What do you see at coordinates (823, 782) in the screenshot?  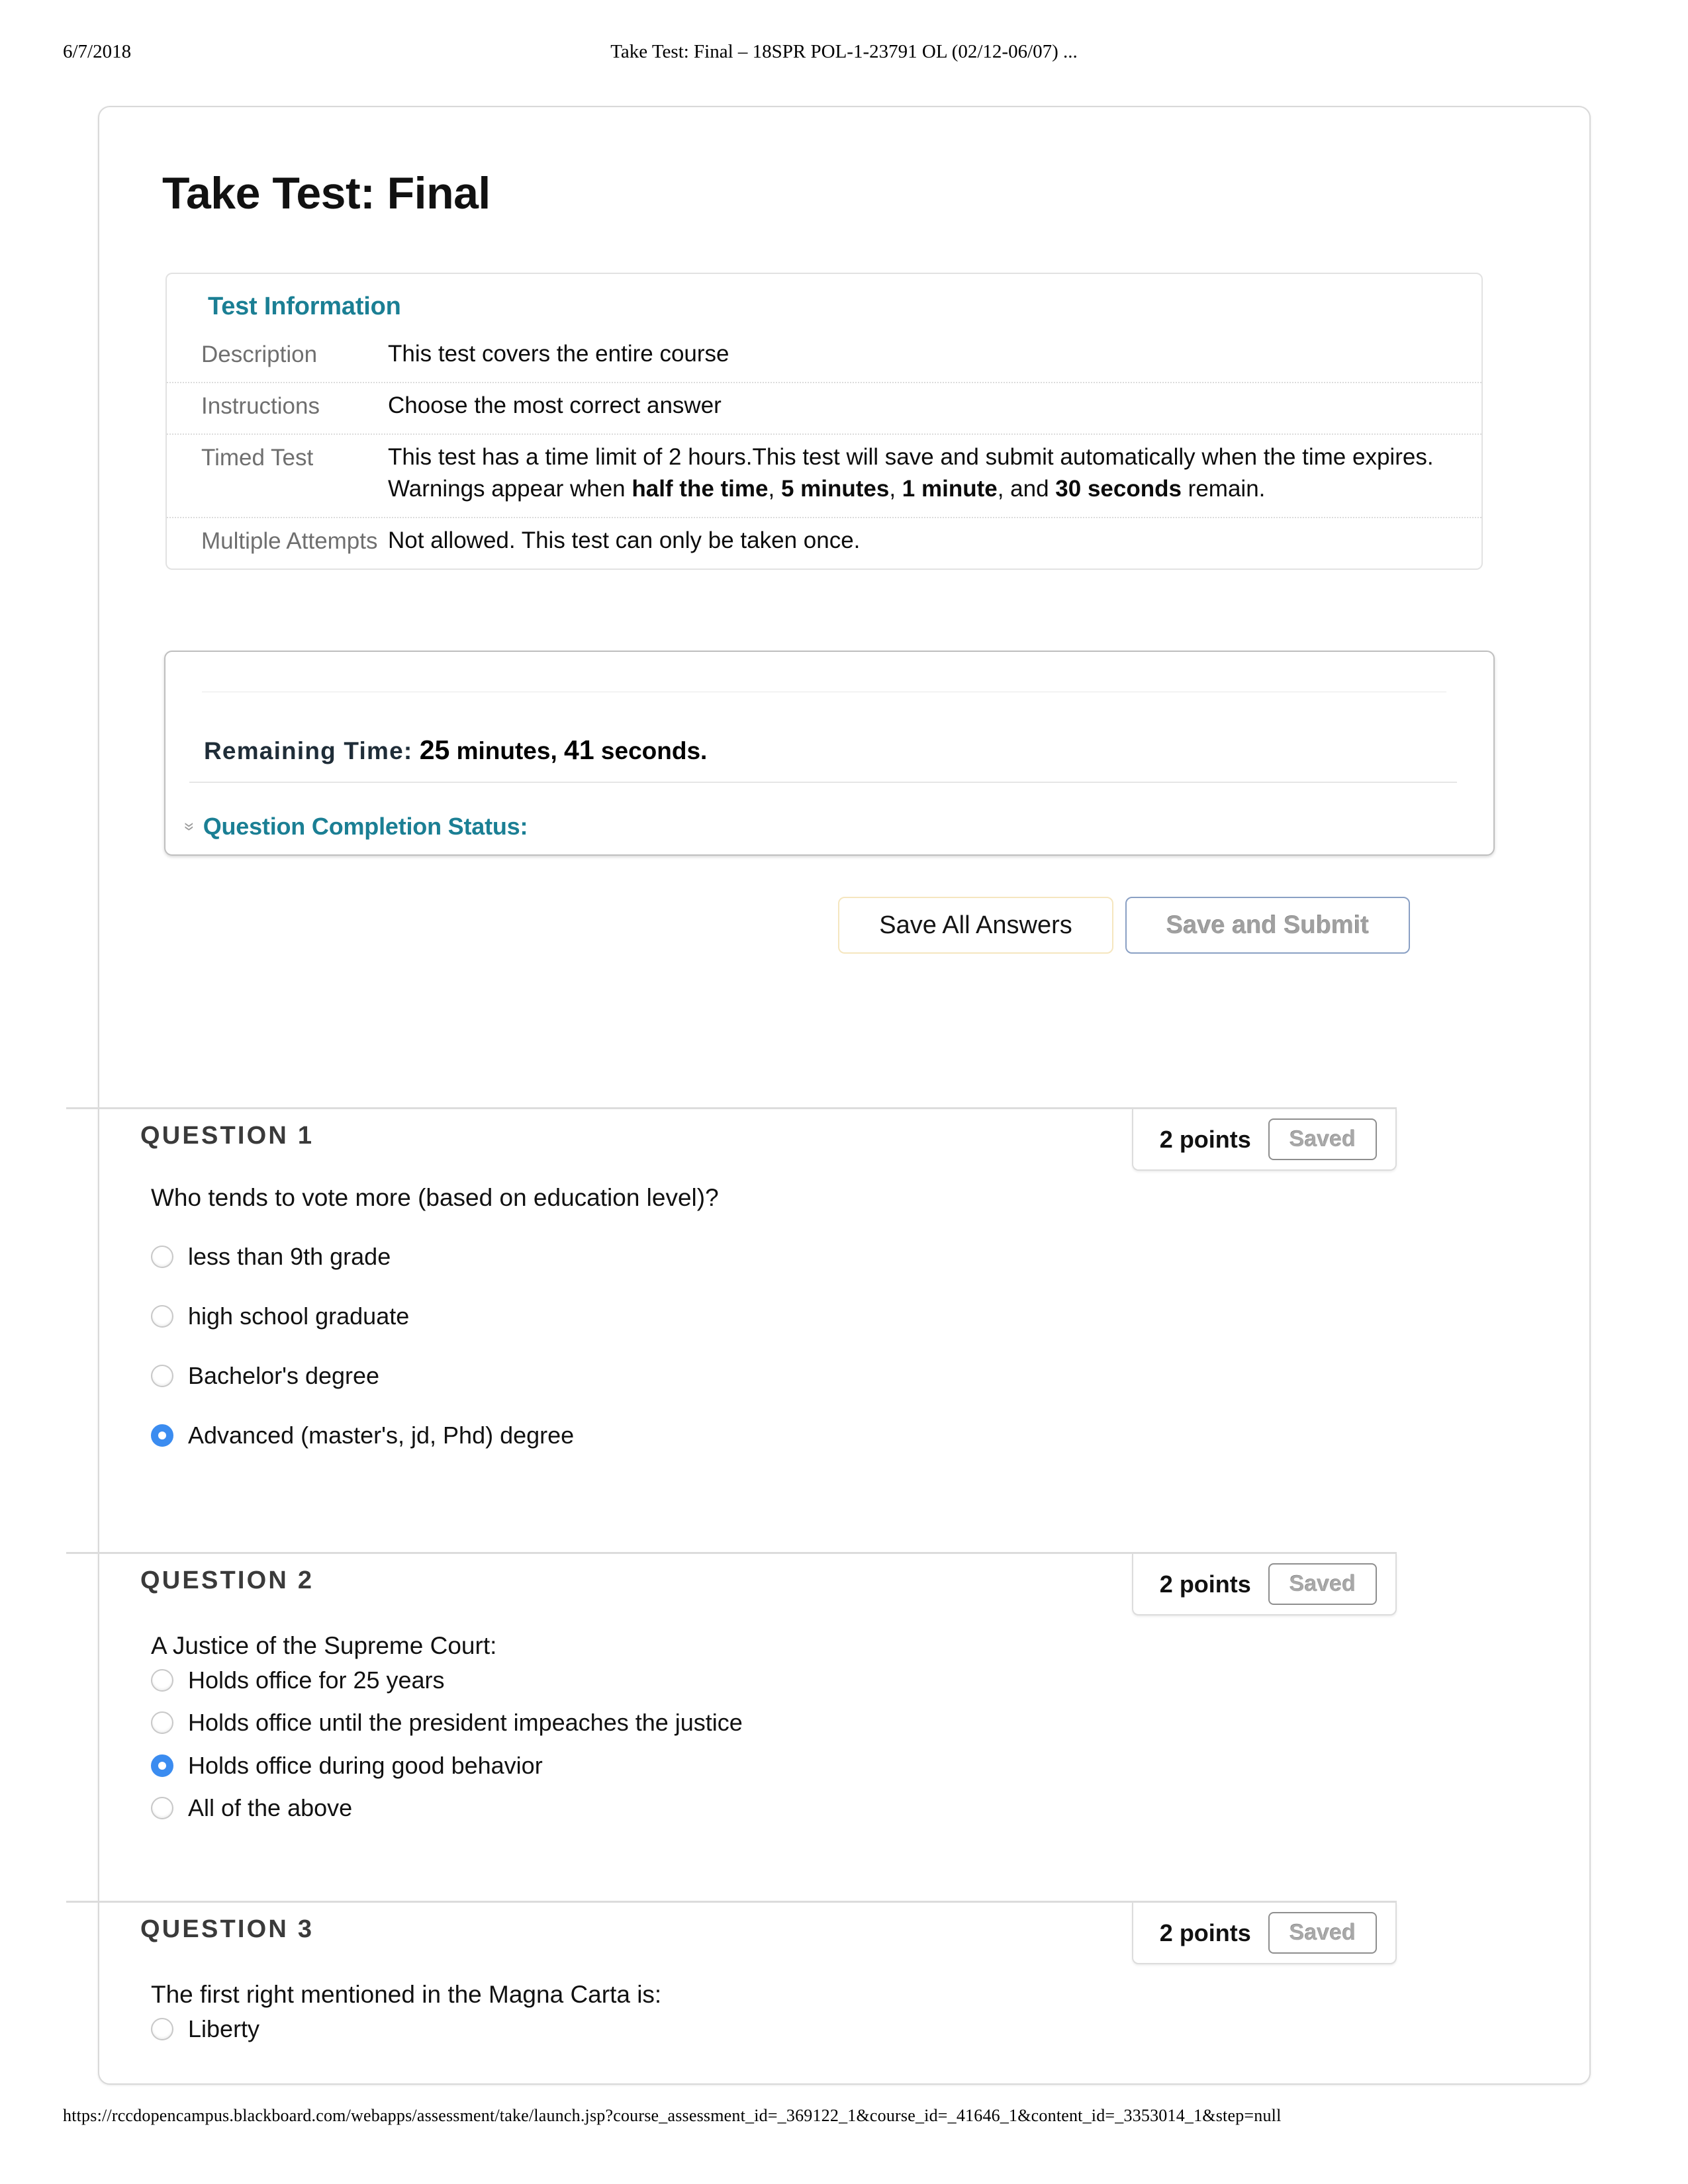 I see `timer-bottom-divider` at bounding box center [823, 782].